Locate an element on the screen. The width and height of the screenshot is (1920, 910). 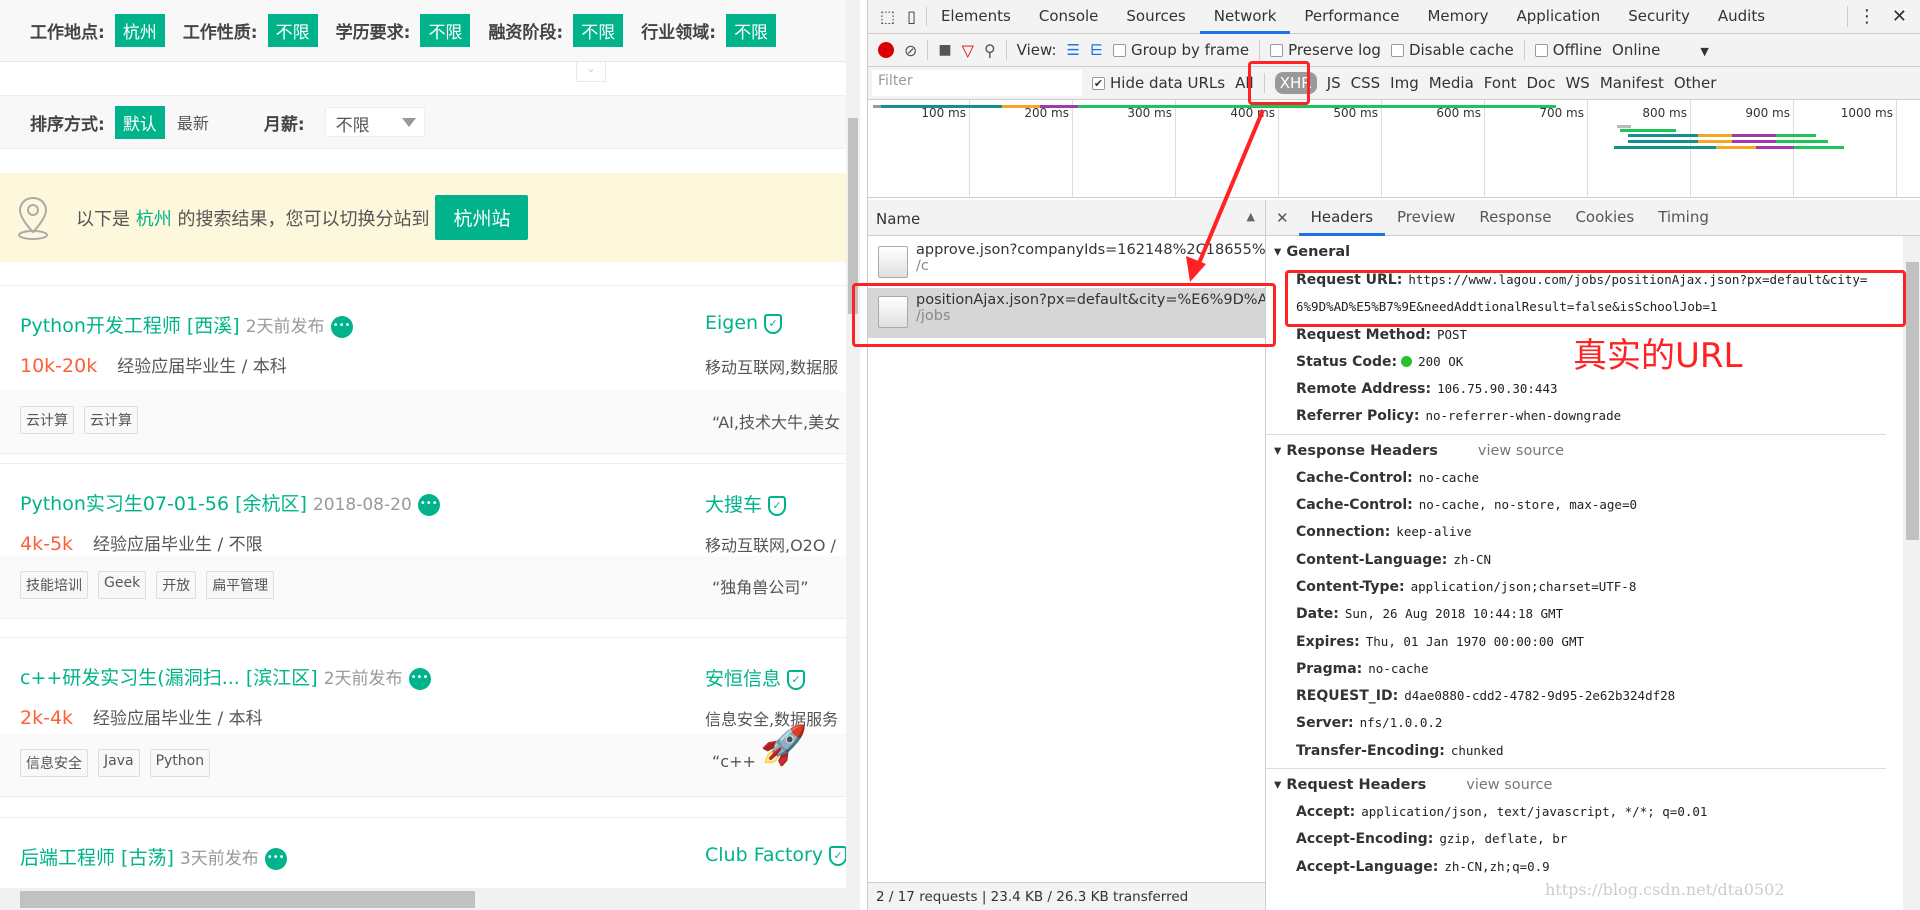
type-filter-css: CSS is located at coordinates (1366, 83).